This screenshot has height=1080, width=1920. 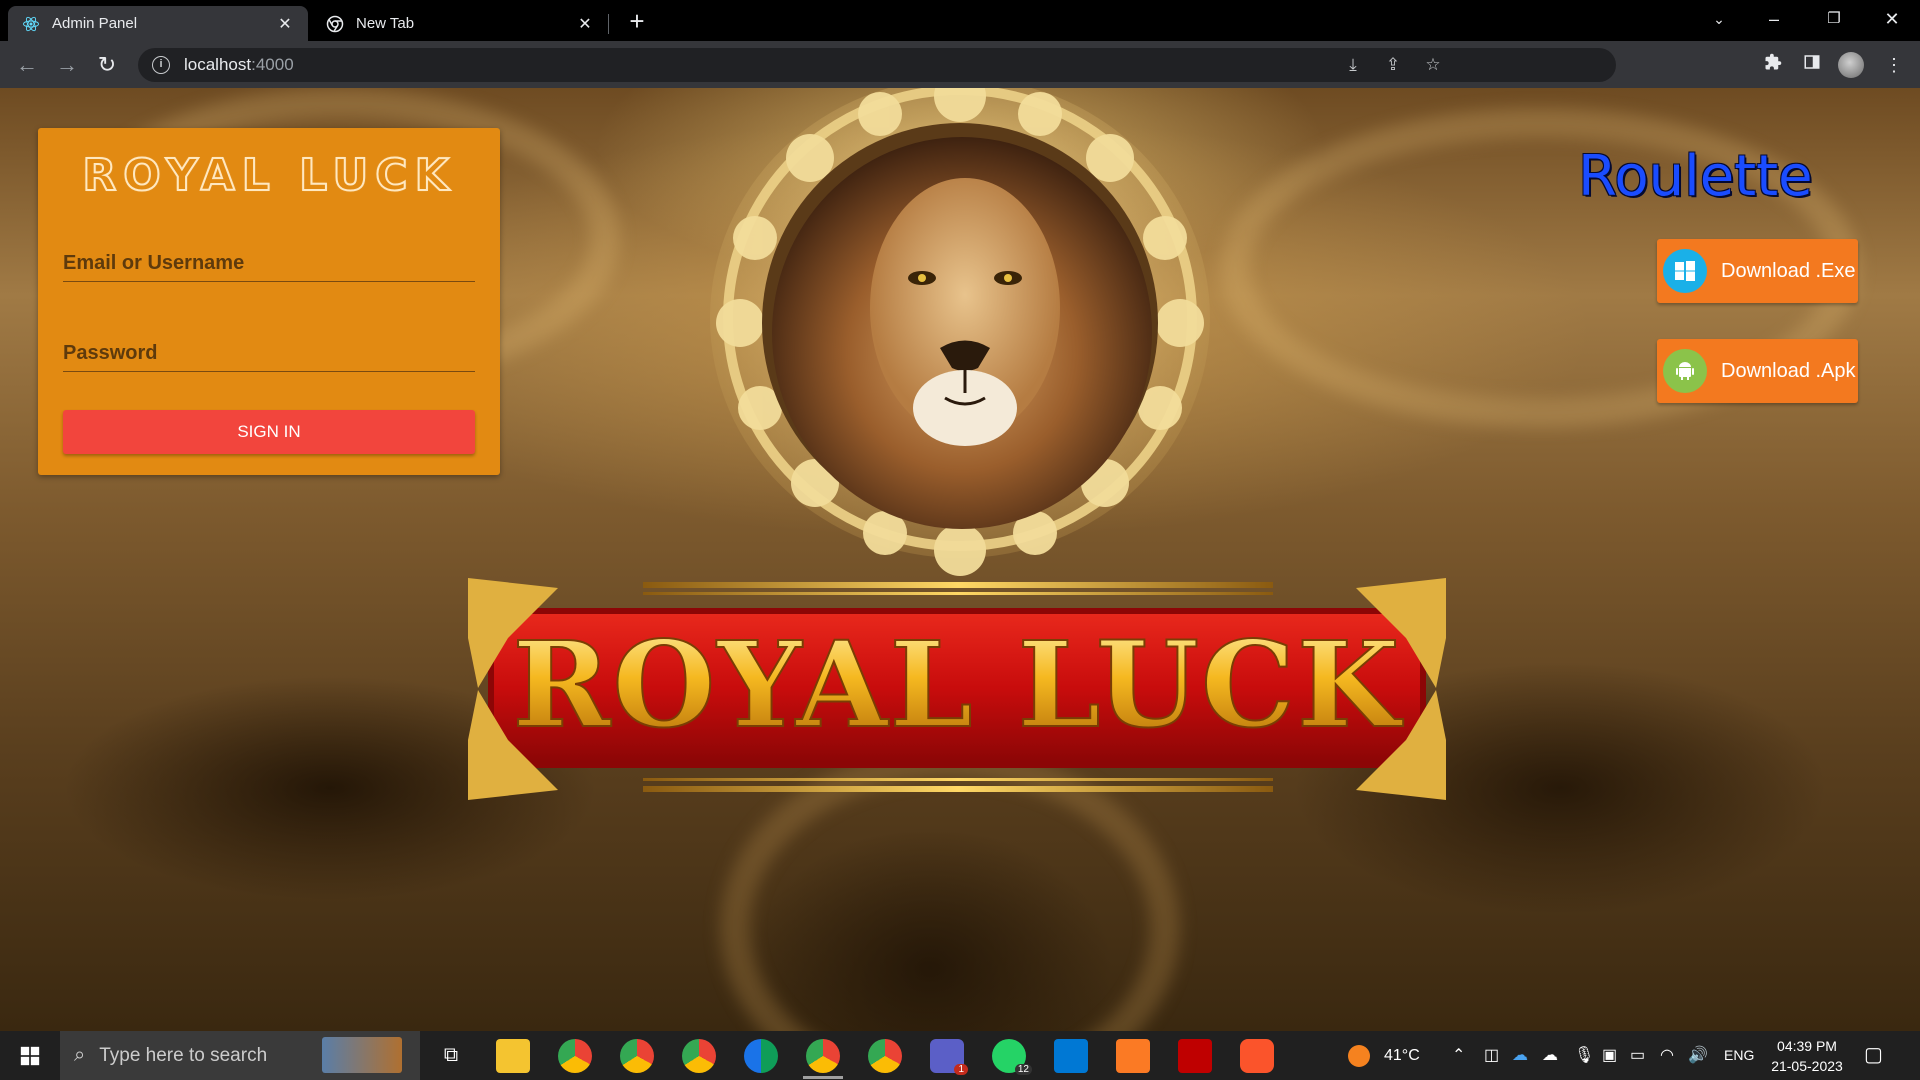 What do you see at coordinates (1685, 371) in the screenshot?
I see `android-icon` at bounding box center [1685, 371].